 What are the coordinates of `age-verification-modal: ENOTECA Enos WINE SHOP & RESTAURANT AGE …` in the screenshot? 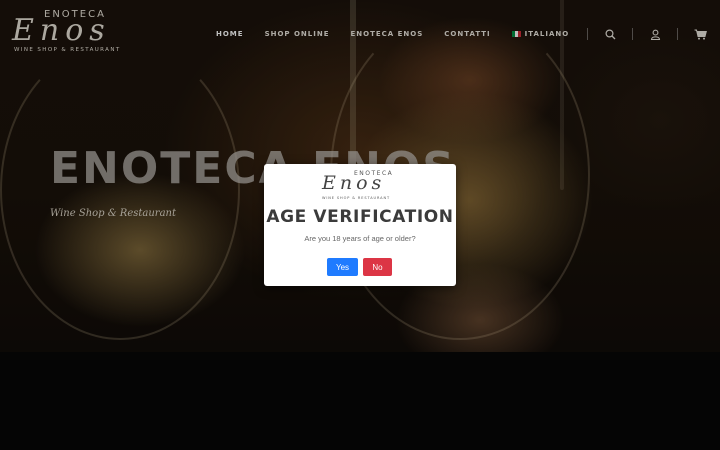 It's located at (360, 225).